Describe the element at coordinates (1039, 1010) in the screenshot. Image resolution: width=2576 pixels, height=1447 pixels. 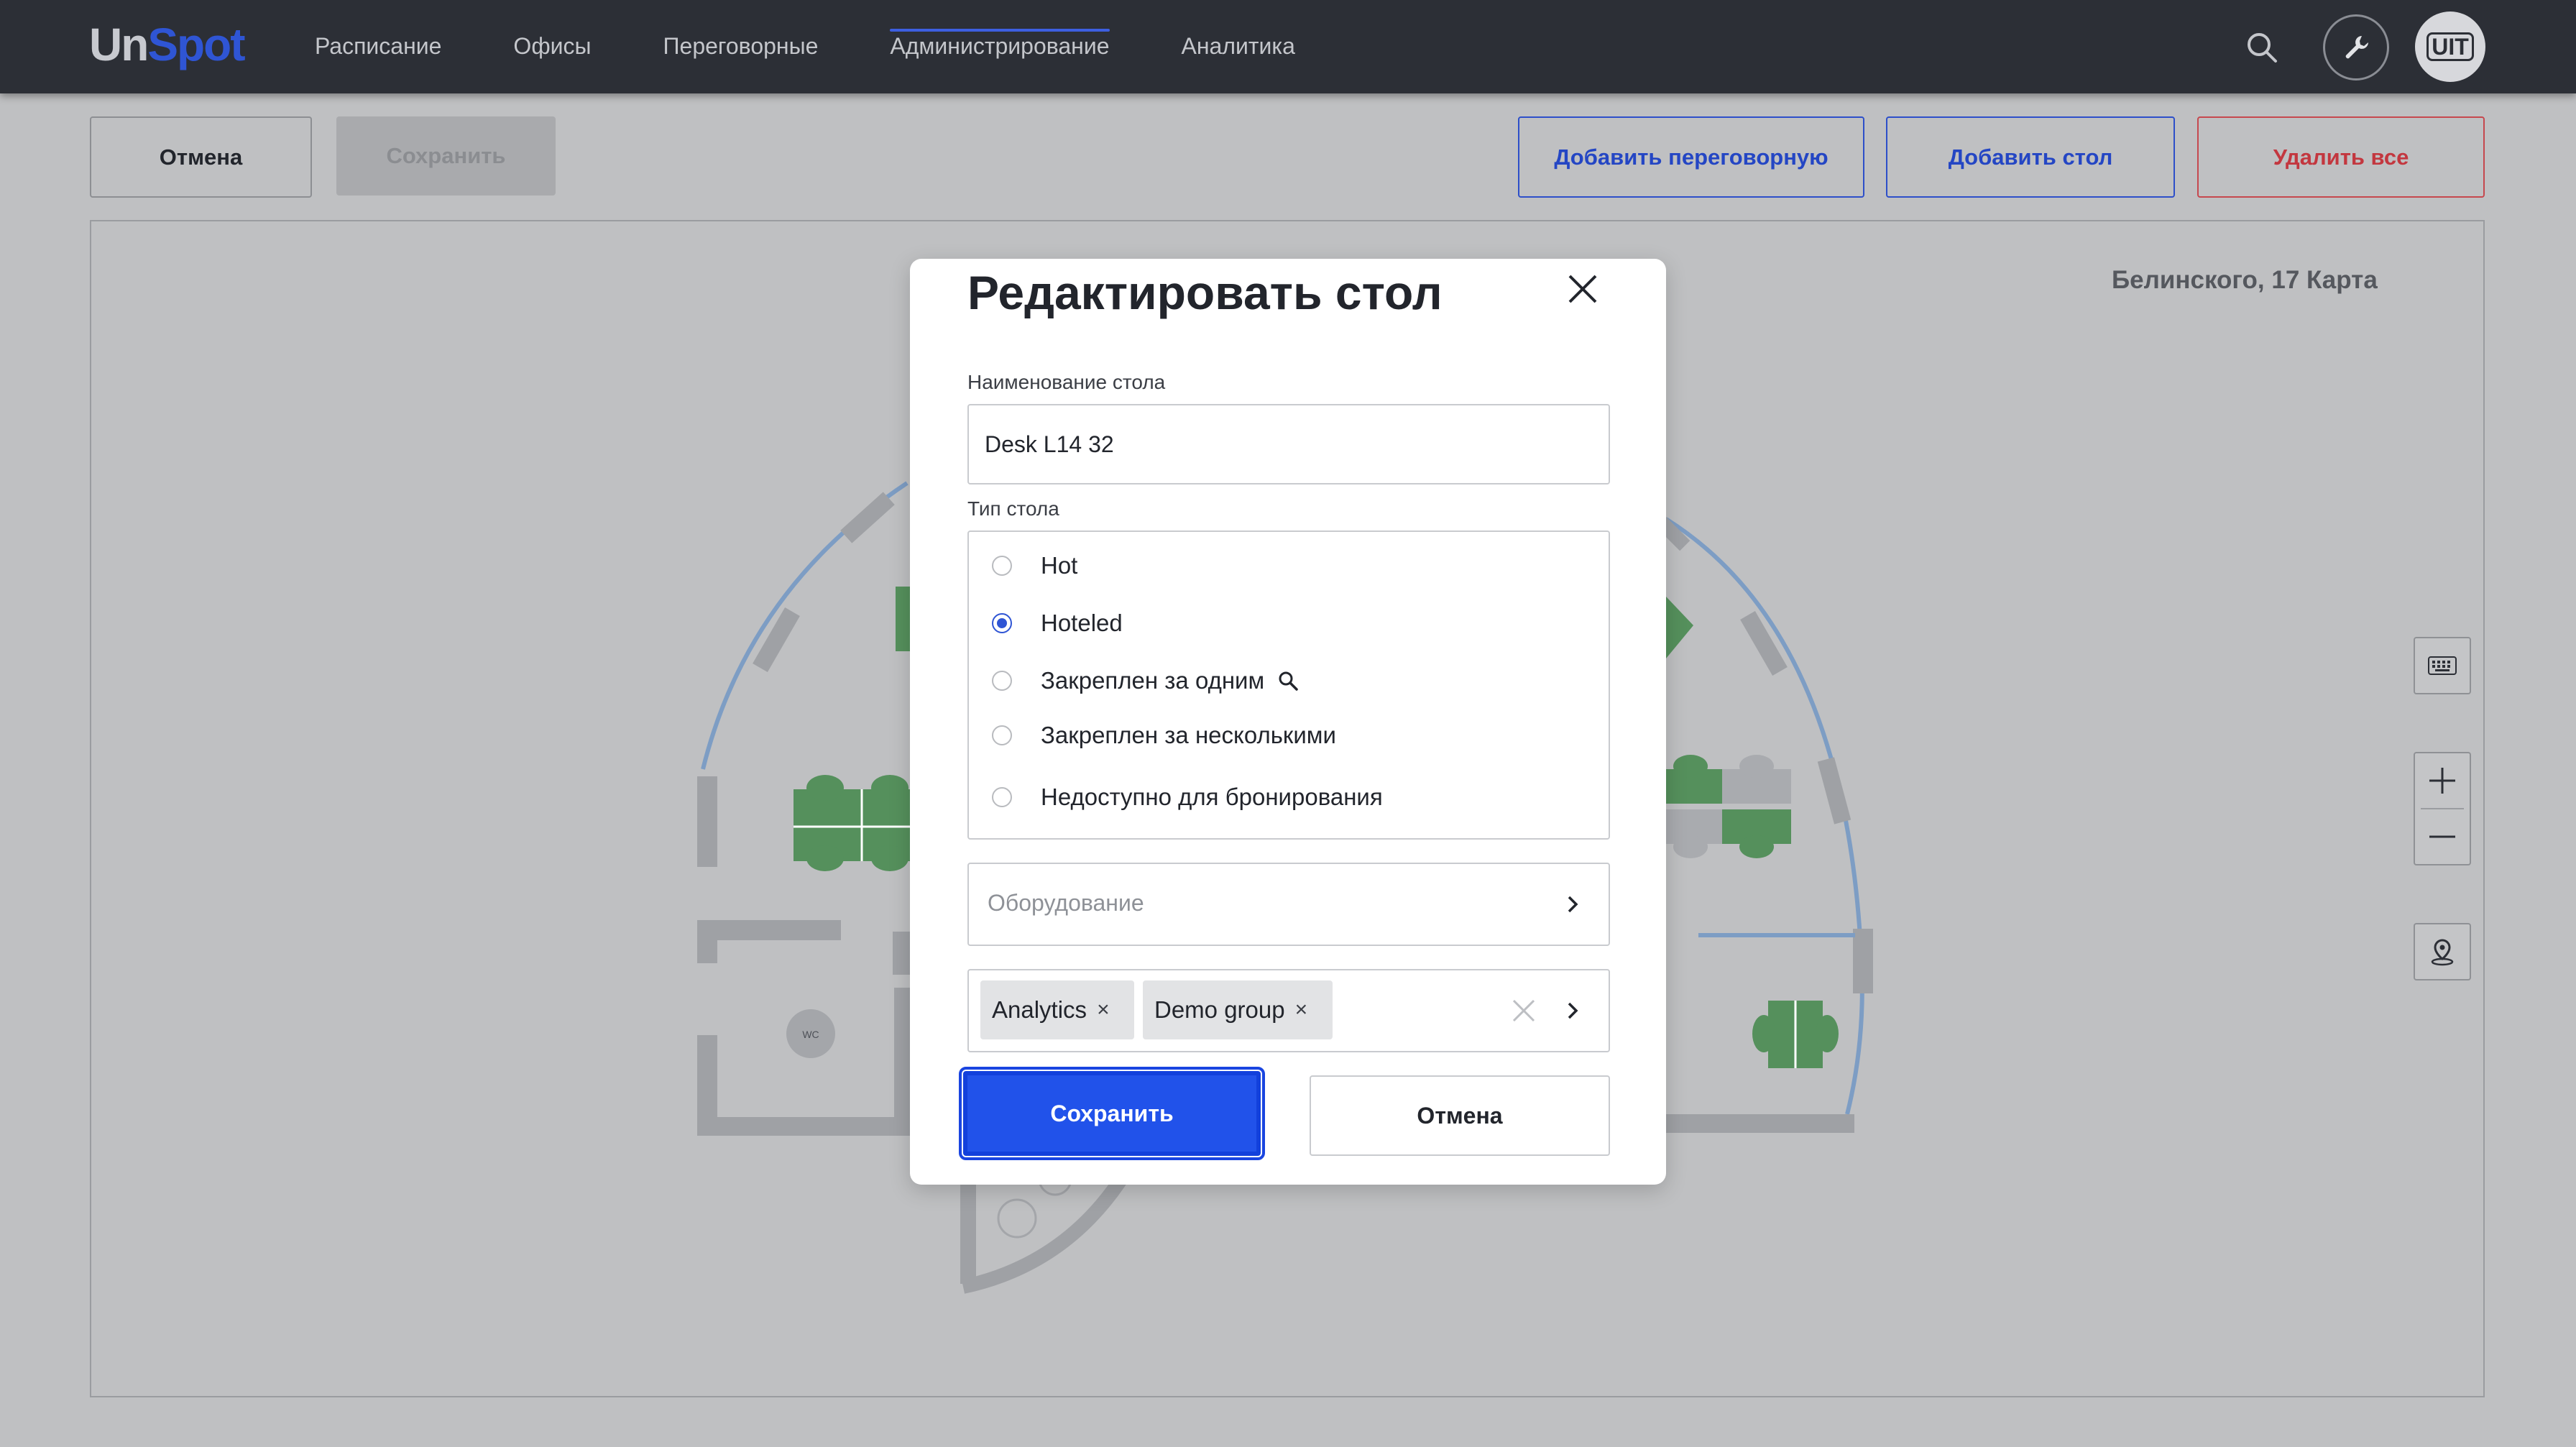
I see `group-tag-label: Analytics` at that location.